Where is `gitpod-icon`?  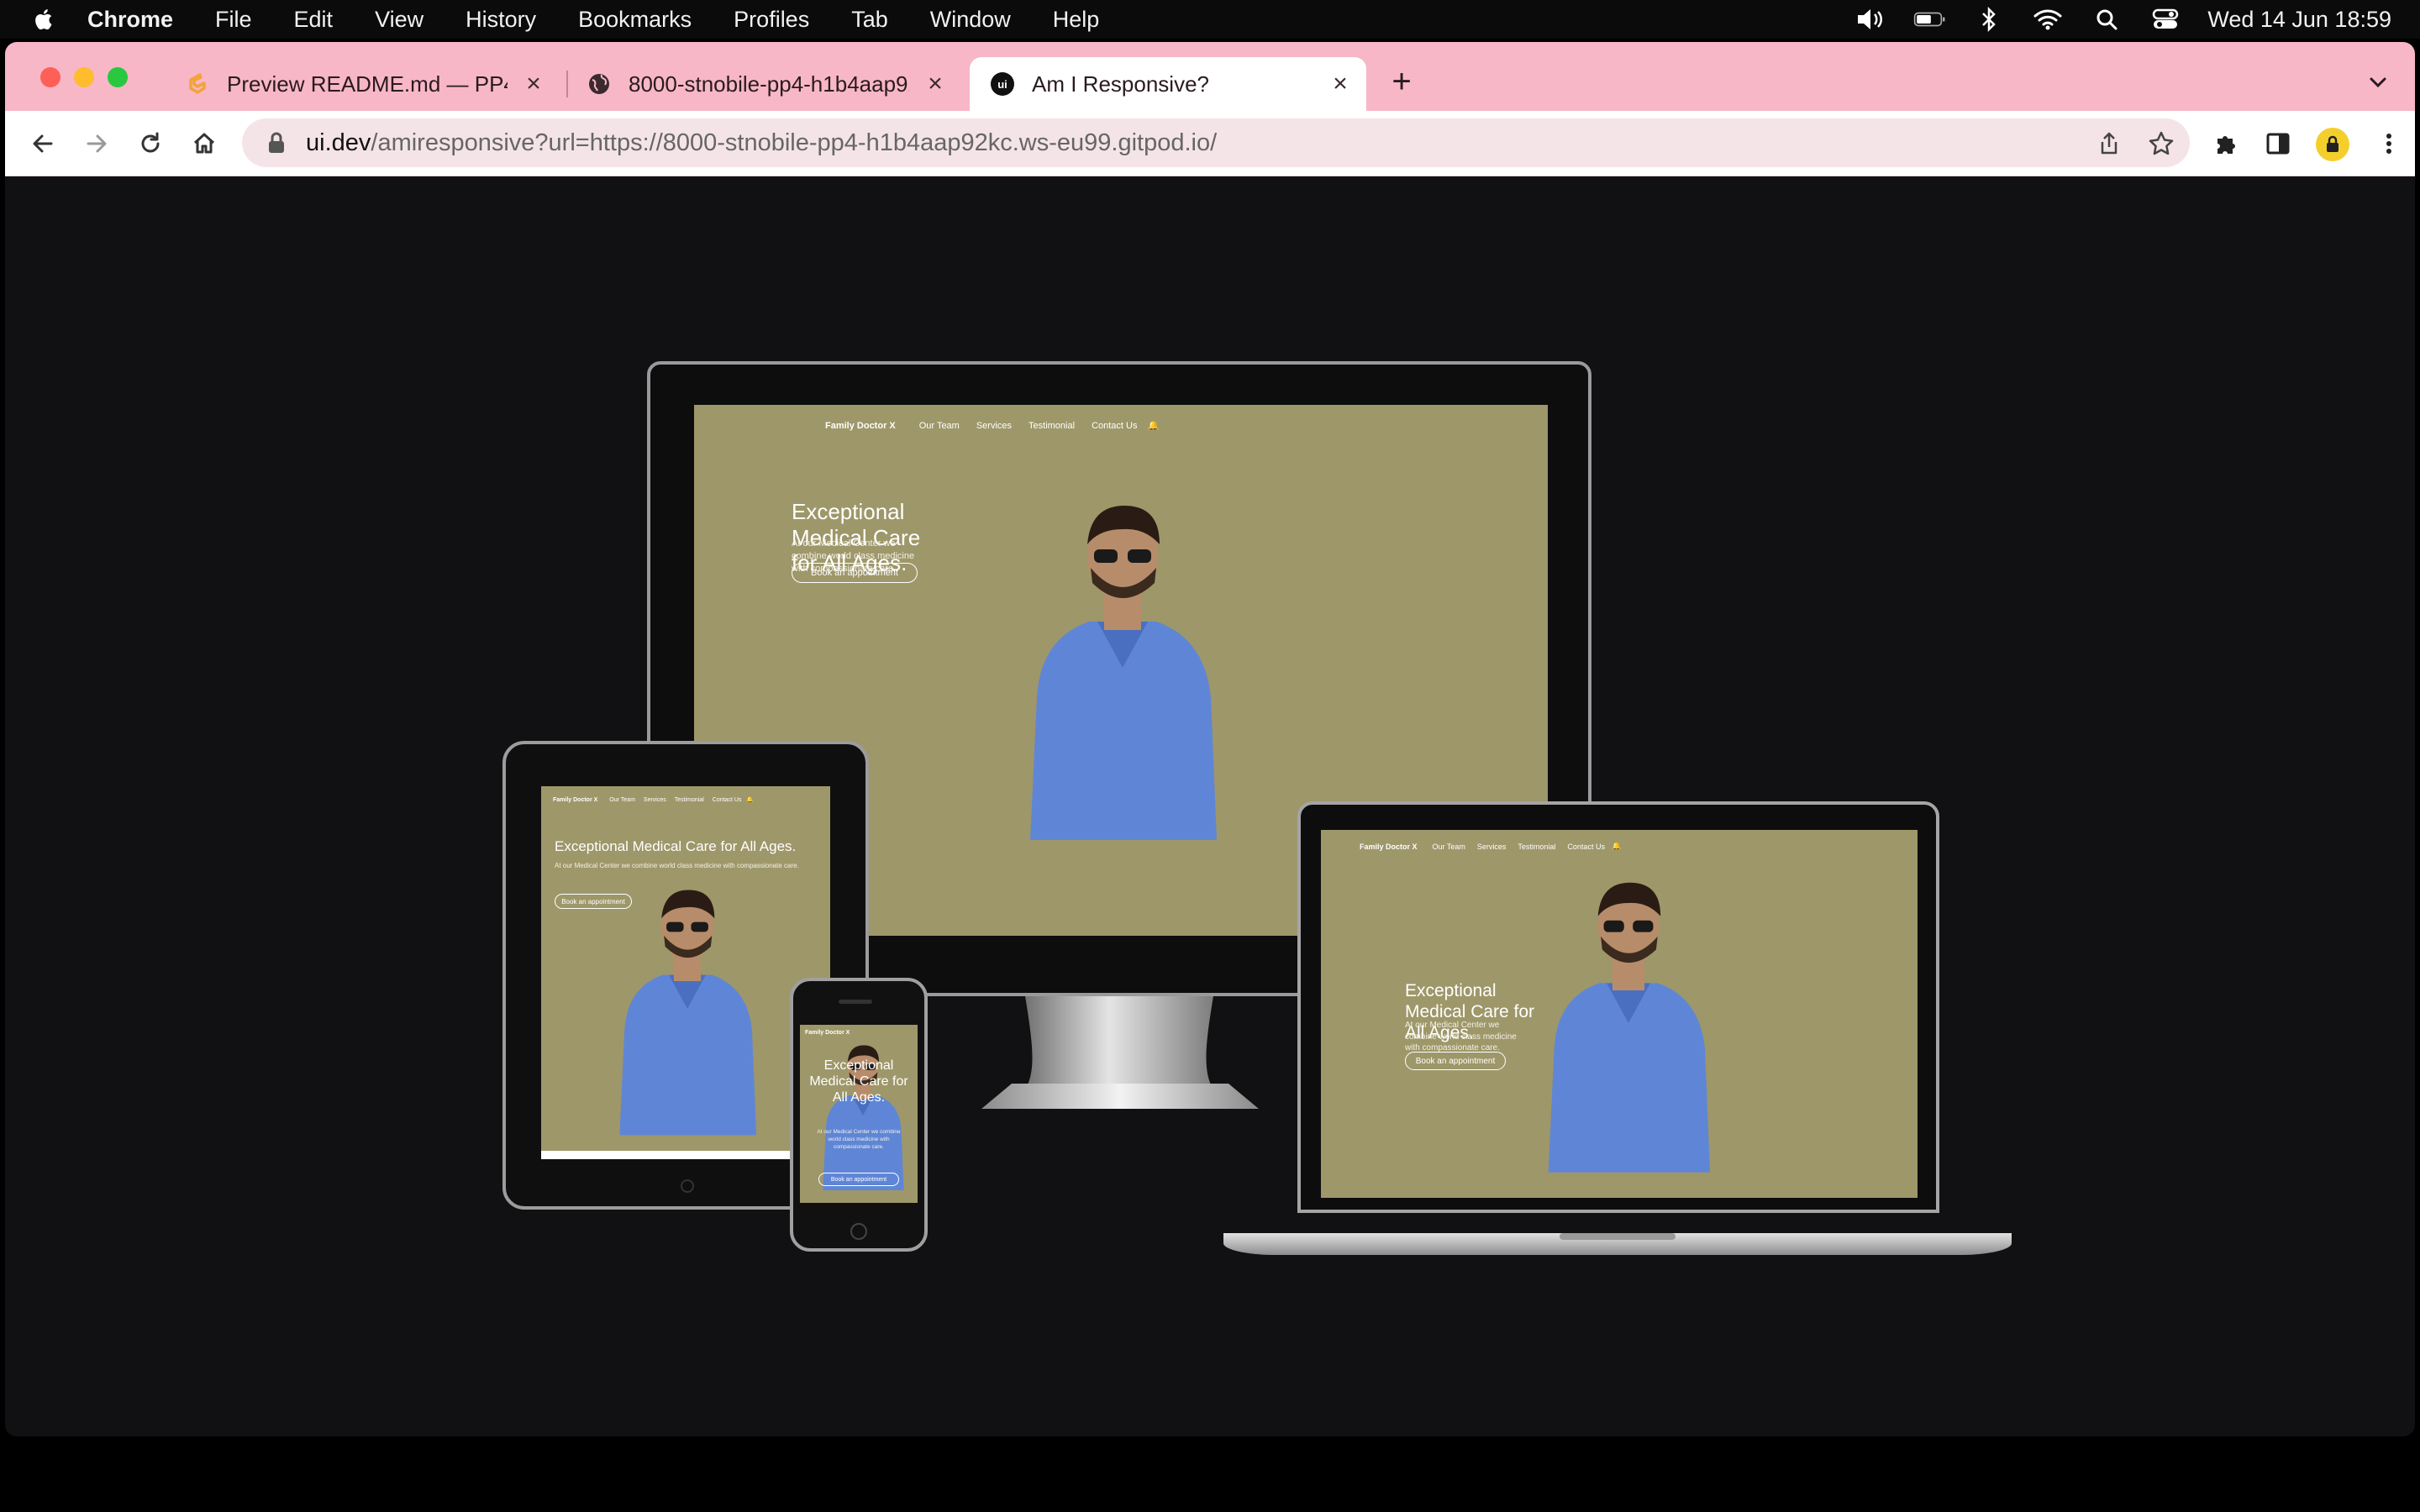
gitpod-icon is located at coordinates (197, 84).